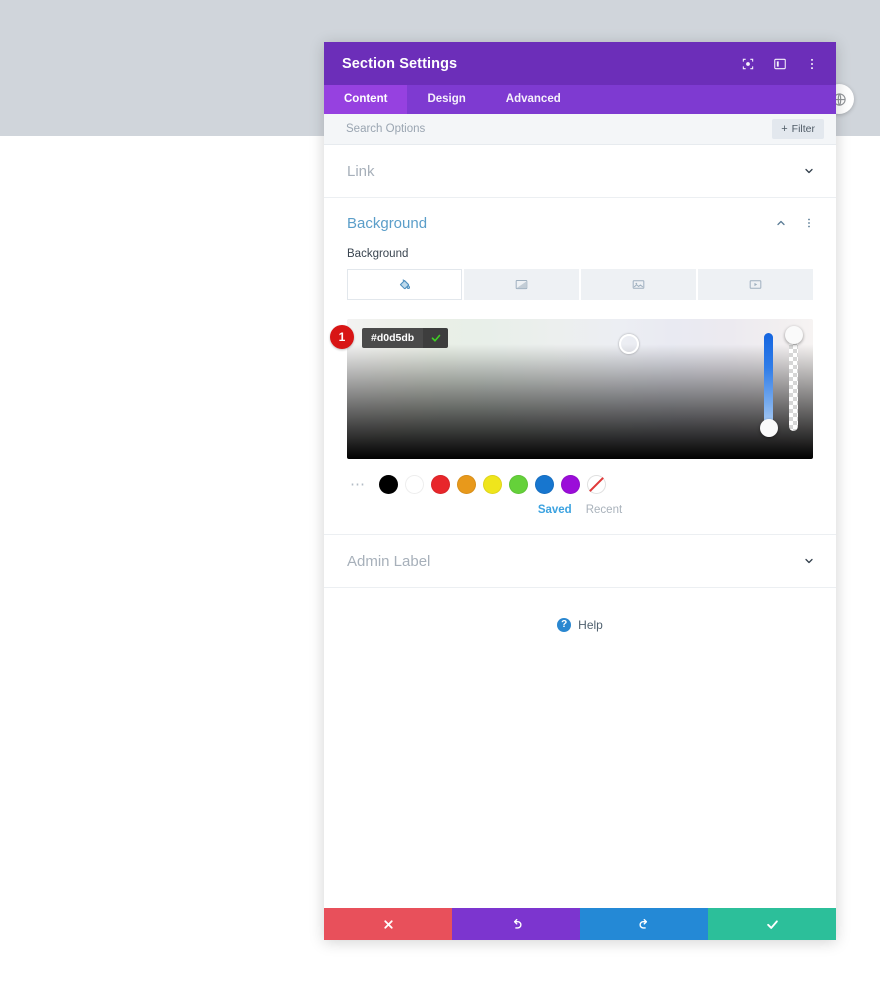 The image size is (880, 982). What do you see at coordinates (404, 284) in the screenshot?
I see `background-color-tab` at bounding box center [404, 284].